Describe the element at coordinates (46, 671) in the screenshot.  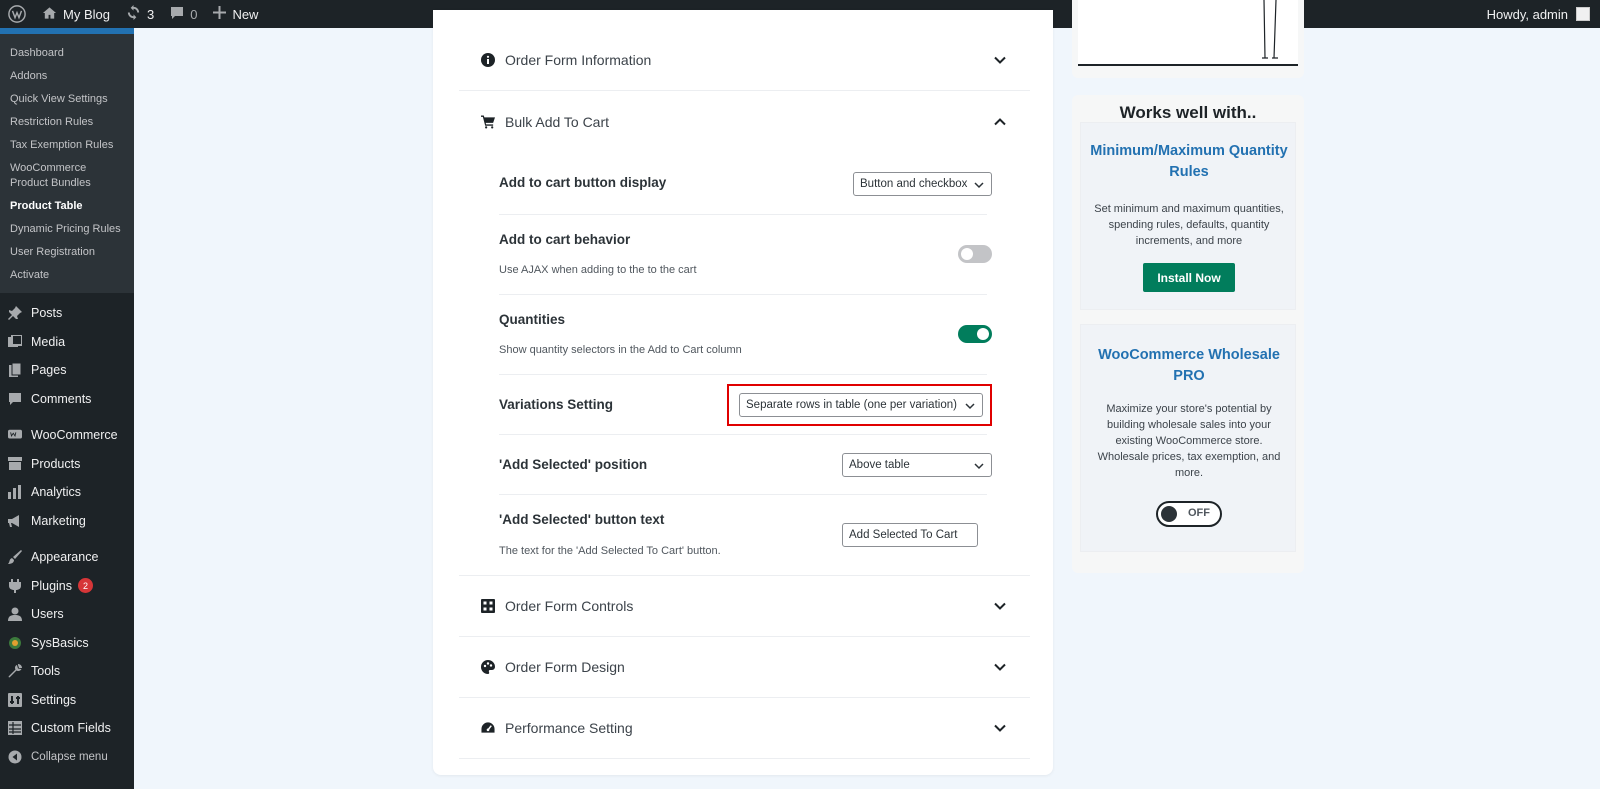
I see `menu-label: Tools` at that location.